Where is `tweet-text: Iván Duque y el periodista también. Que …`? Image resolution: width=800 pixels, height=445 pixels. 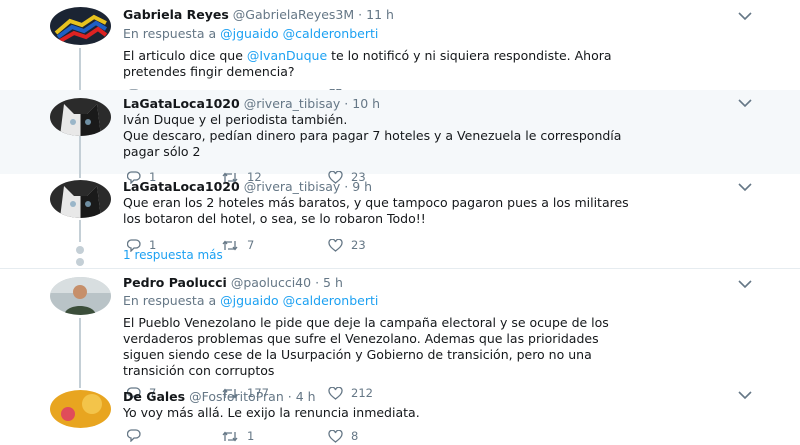 tweet-text: Iván Duque y el periodista también. Que … is located at coordinates (372, 135).